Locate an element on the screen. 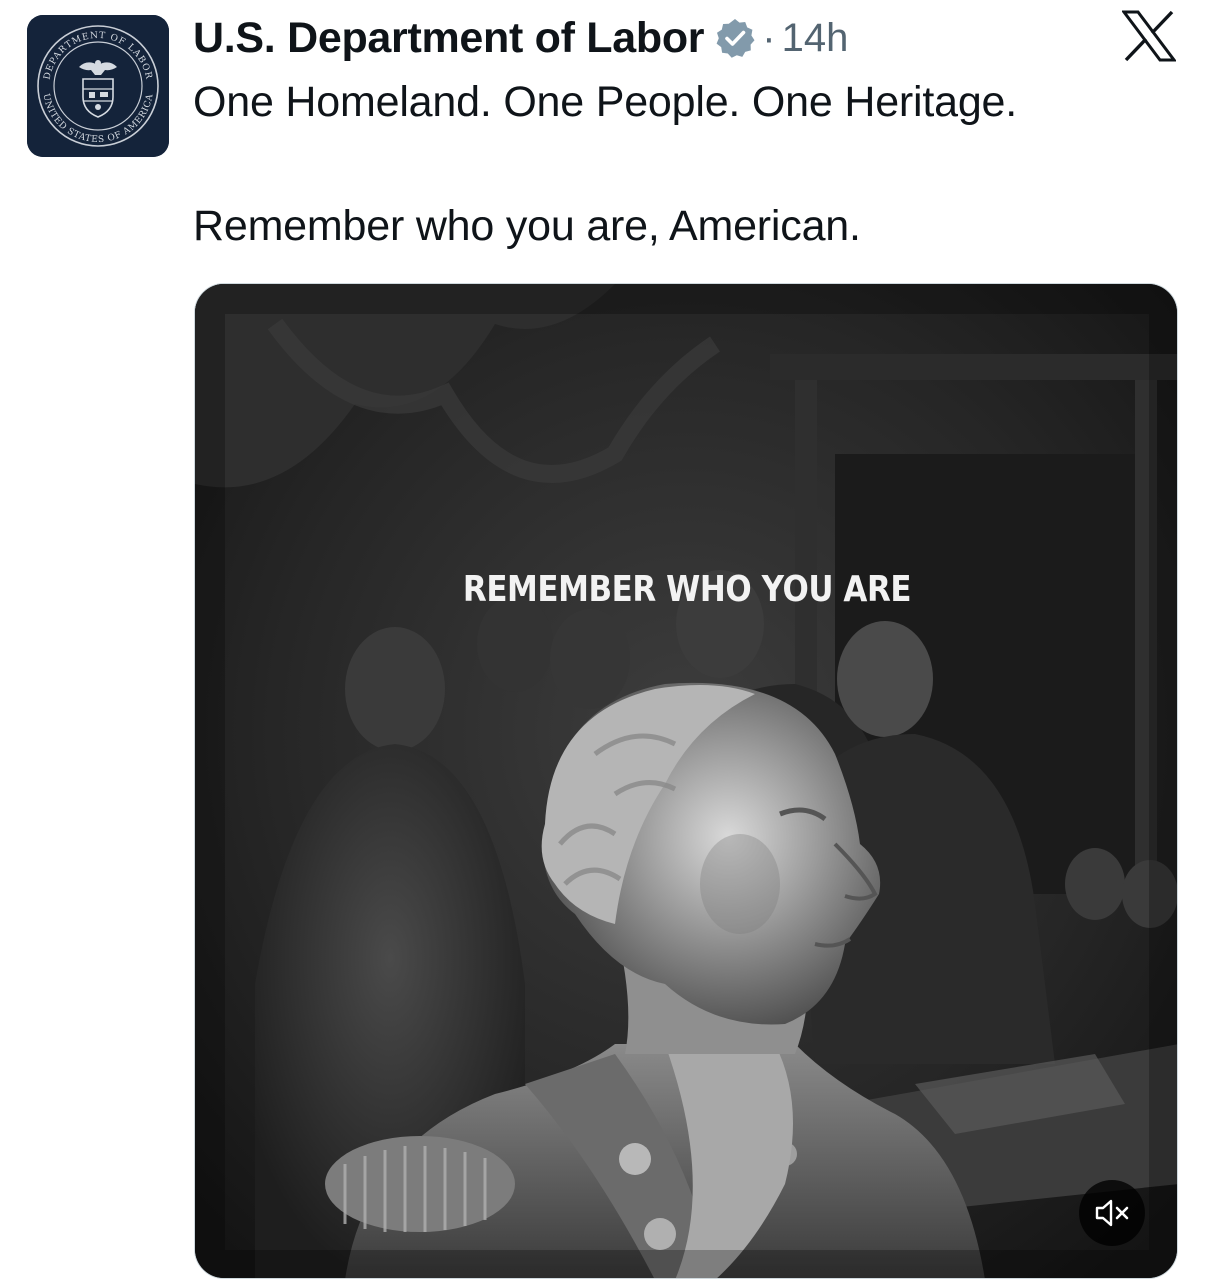 The image size is (1206, 1285). post-timestamp: 14h is located at coordinates (815, 38).